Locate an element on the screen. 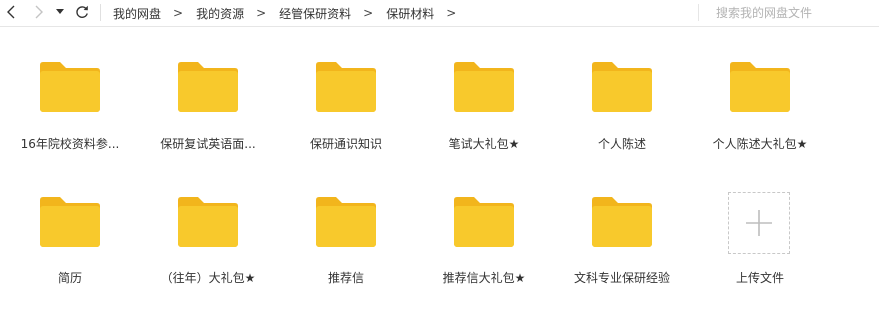  folder-item: 文科专业保研经验 is located at coordinates (622, 257).